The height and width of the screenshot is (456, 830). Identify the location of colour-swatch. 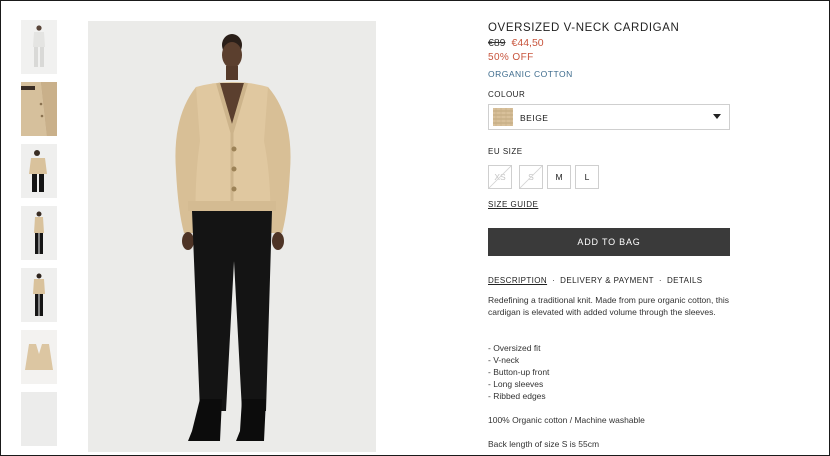
(503, 117).